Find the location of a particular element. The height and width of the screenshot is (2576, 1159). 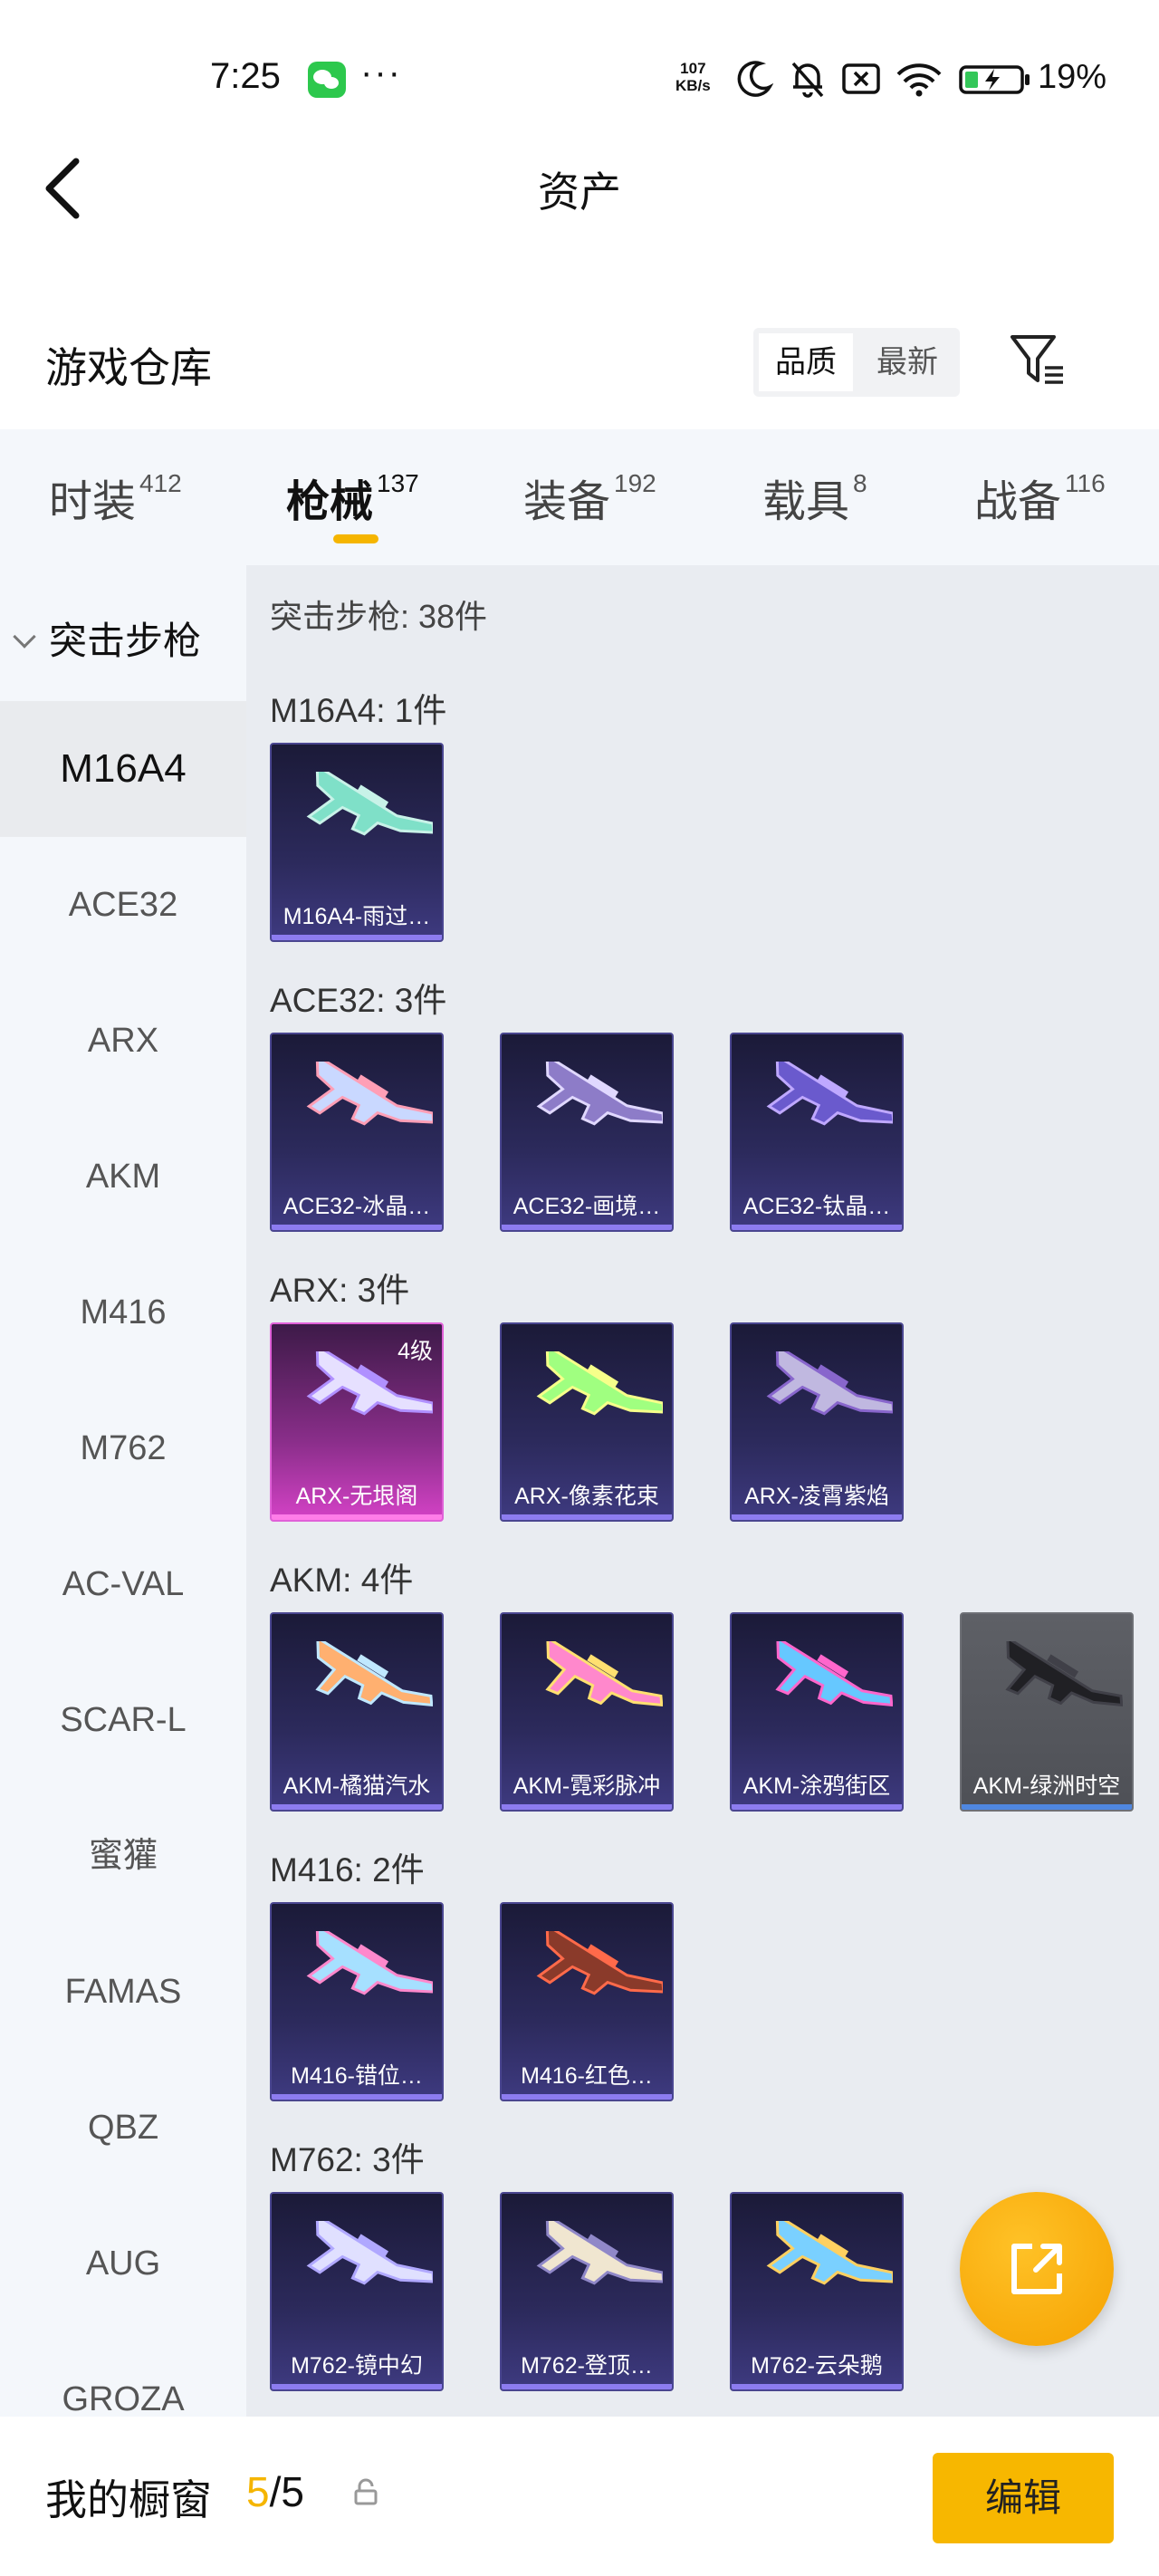

skin-level-badge: 4级 is located at coordinates (416, 1351).